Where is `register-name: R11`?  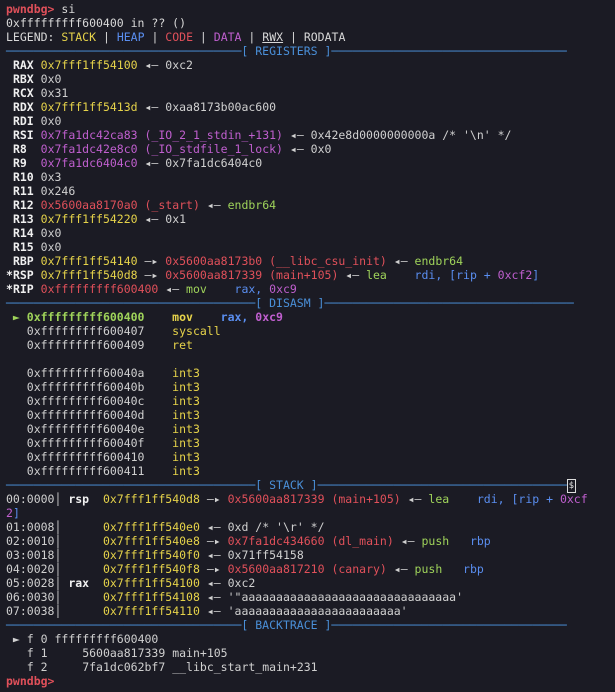 register-name: R11 is located at coordinates (26, 191).